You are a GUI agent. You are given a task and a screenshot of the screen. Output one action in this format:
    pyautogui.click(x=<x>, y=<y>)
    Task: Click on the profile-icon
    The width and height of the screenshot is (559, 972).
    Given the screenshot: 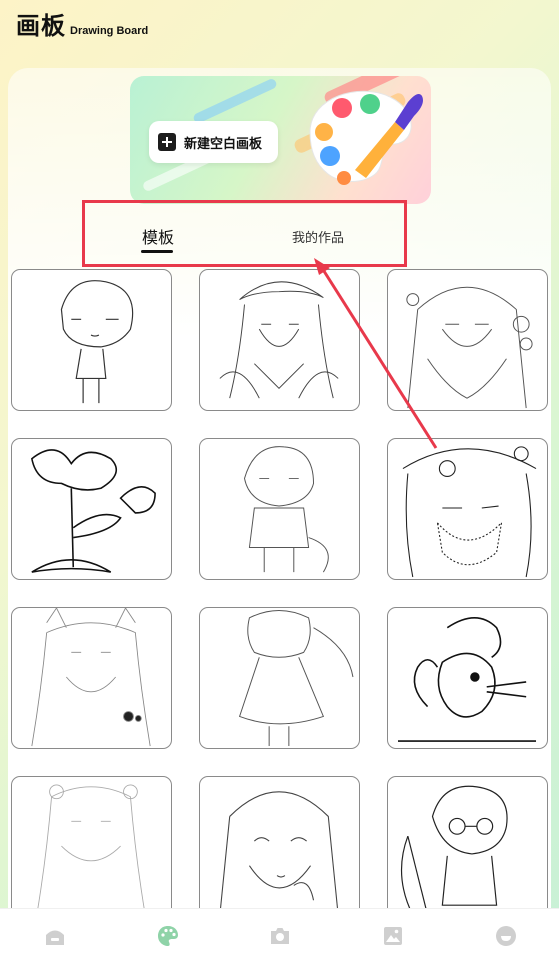 What is the action you would take?
    pyautogui.click(x=506, y=936)
    